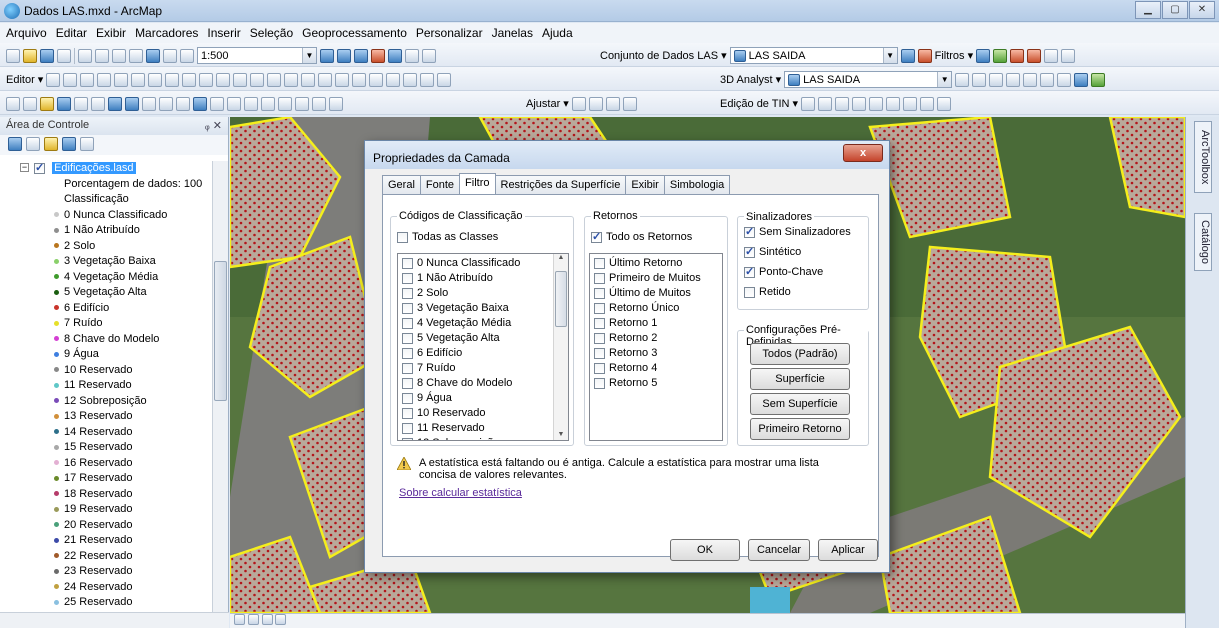 The image size is (1219, 628). I want to click on tab-restricoes: Restrições da Superfície, so click(560, 184).